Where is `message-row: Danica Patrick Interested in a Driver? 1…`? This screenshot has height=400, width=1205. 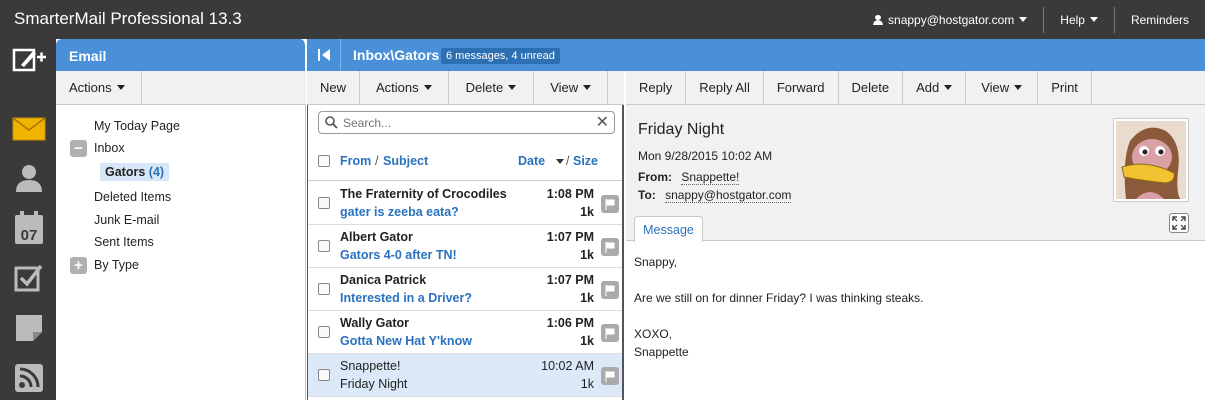
message-row: Danica Patrick Interested in a Driver? 1… is located at coordinates (465, 289).